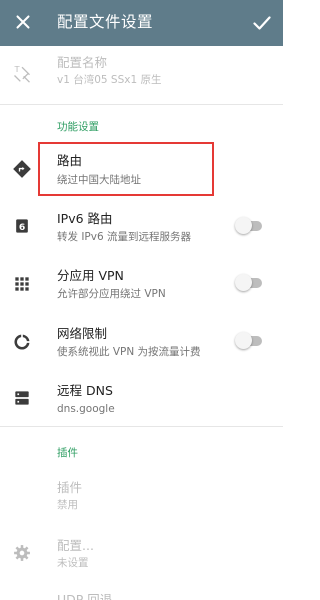 This screenshot has width=320, height=600. Describe the element at coordinates (141, 595) in the screenshot. I see `udp-fallback-row: UDP 回退` at that location.